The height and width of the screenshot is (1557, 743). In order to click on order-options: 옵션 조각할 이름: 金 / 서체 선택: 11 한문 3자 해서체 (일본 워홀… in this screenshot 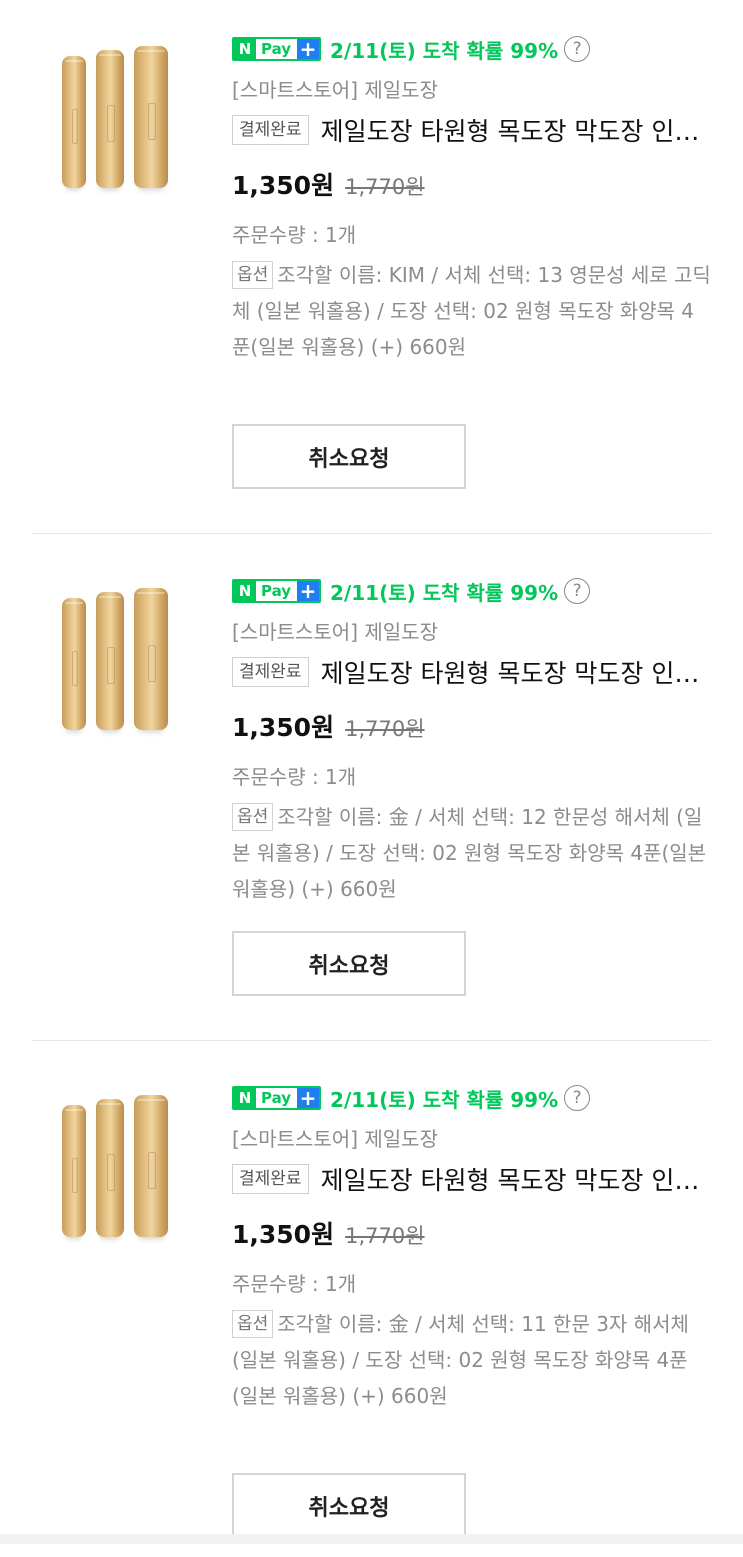, I will do `click(472, 1360)`.